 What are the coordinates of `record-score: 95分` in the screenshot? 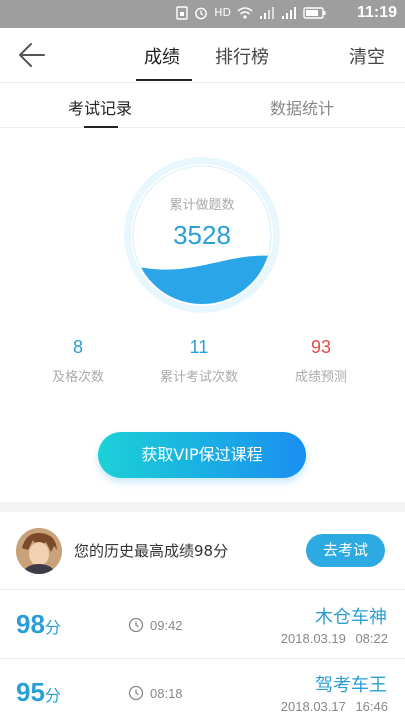 It's located at (38, 692).